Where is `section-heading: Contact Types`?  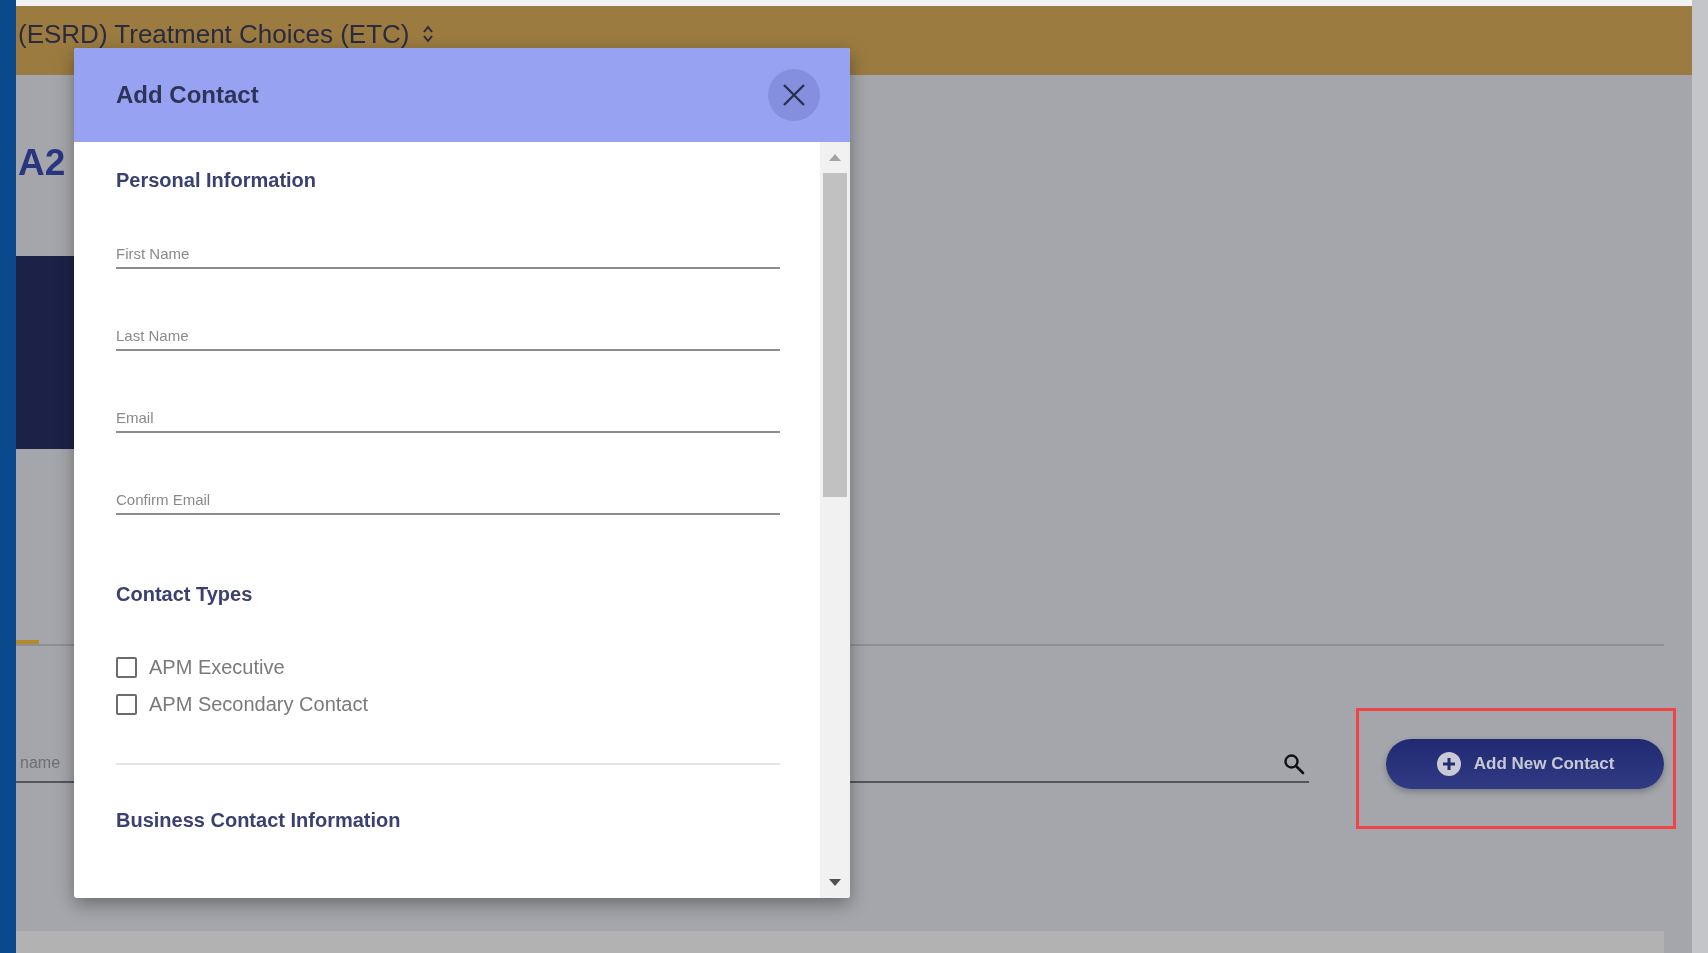
section-heading: Contact Types is located at coordinates (185, 594).